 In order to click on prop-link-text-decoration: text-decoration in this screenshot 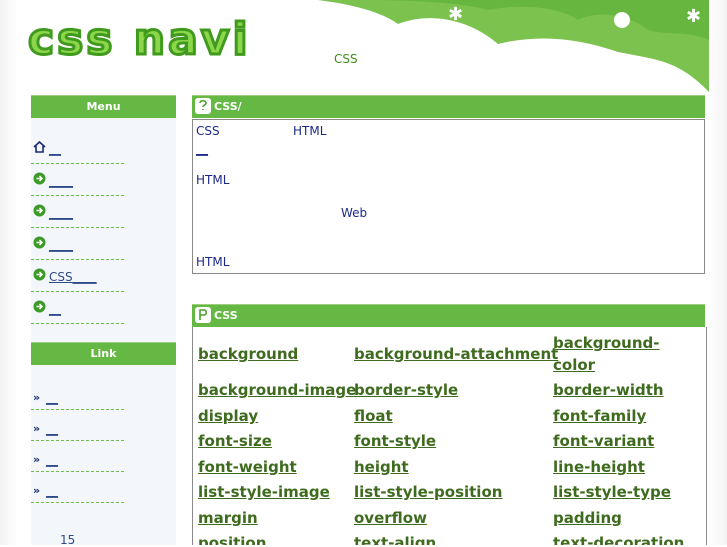, I will do `click(618, 538)`.